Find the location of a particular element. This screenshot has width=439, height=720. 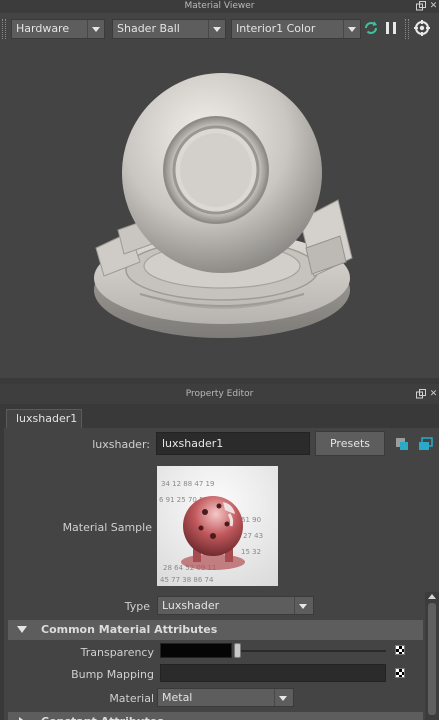

refresh-icon is located at coordinates (371, 29).